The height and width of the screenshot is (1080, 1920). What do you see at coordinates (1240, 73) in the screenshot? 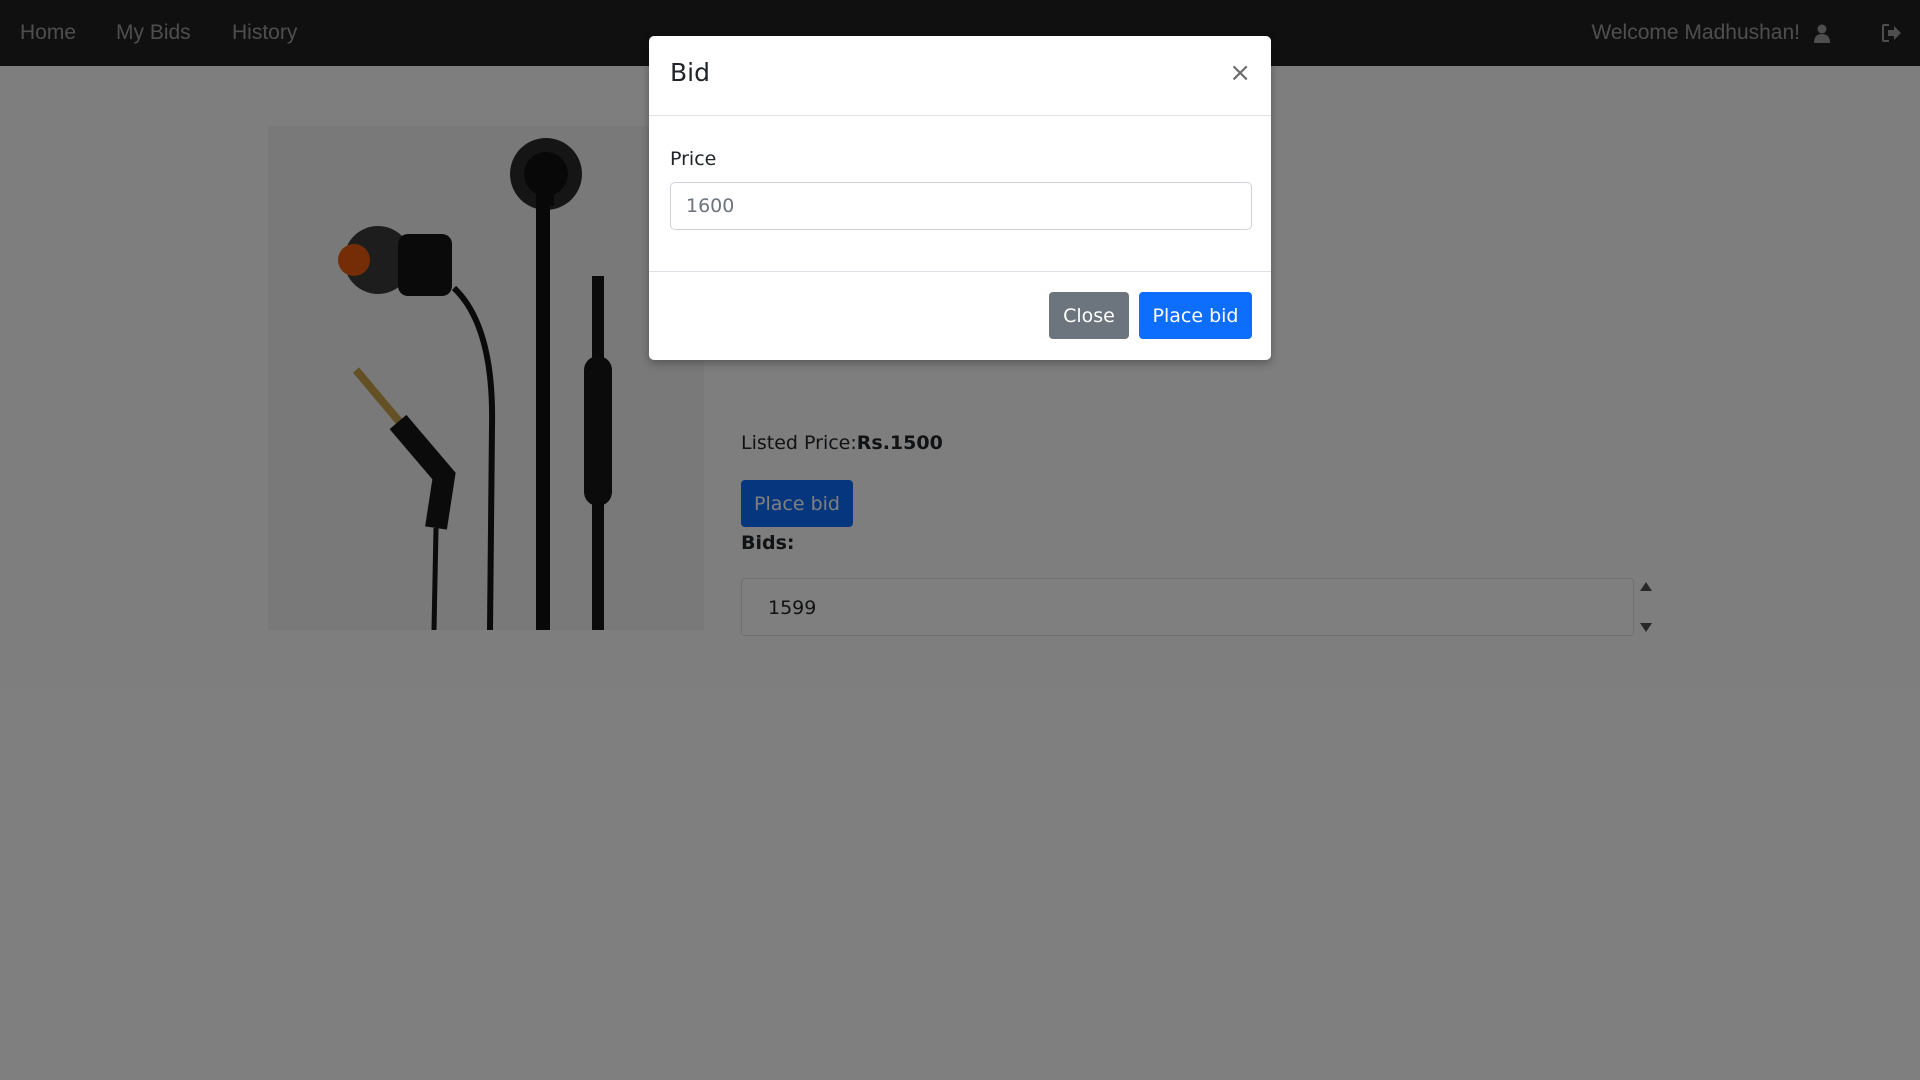
I see `close-icon: ×` at bounding box center [1240, 73].